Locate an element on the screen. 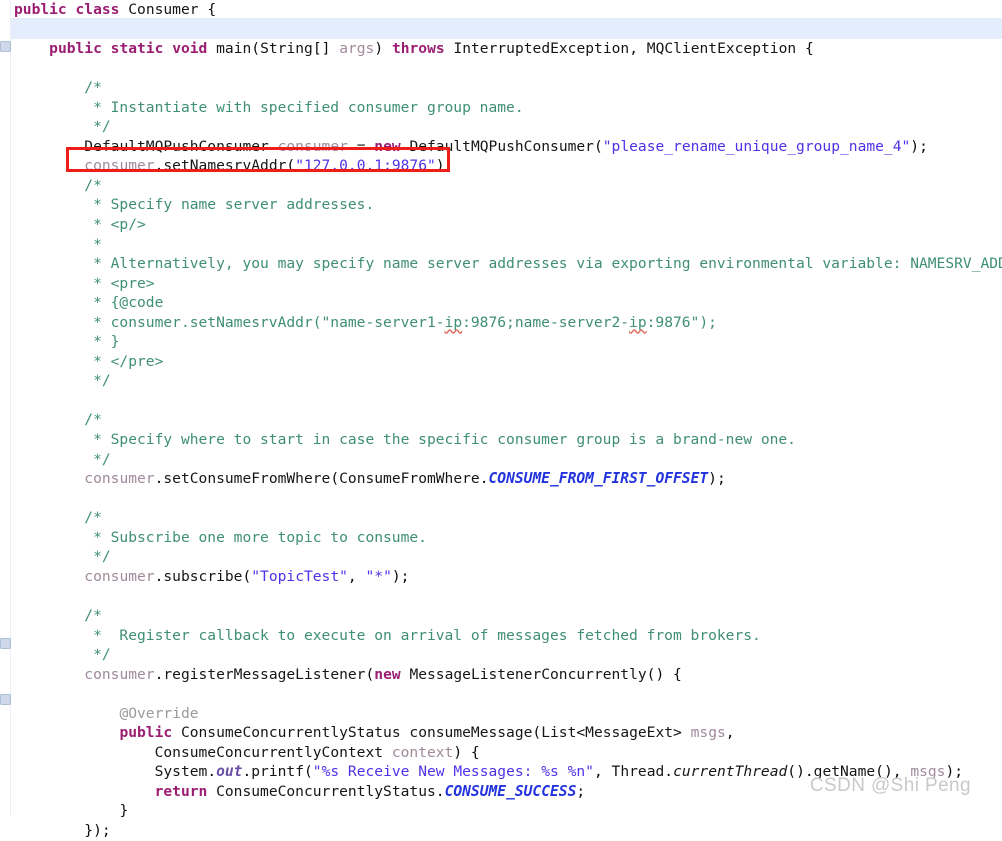 Image resolution: width=1002 pixels, height=841 pixels. code-line: * Subscribe one more topic to consume. is located at coordinates (501, 538).